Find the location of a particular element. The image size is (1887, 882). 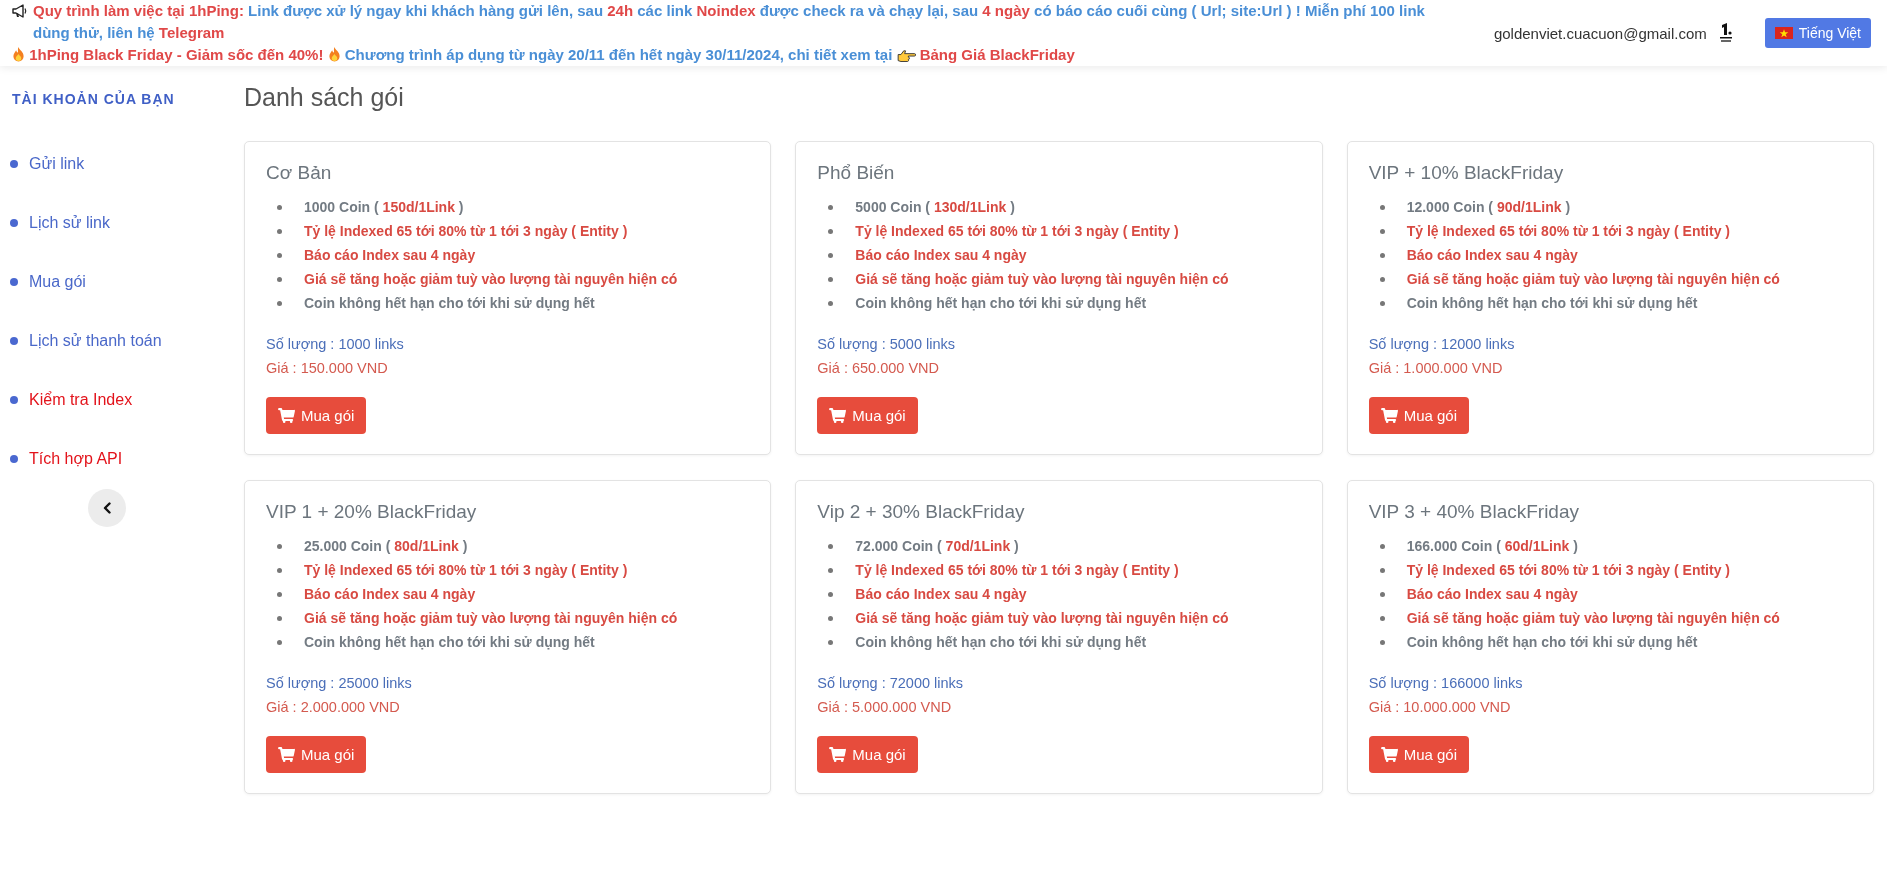

collapse-sidebar-button is located at coordinates (107, 508).